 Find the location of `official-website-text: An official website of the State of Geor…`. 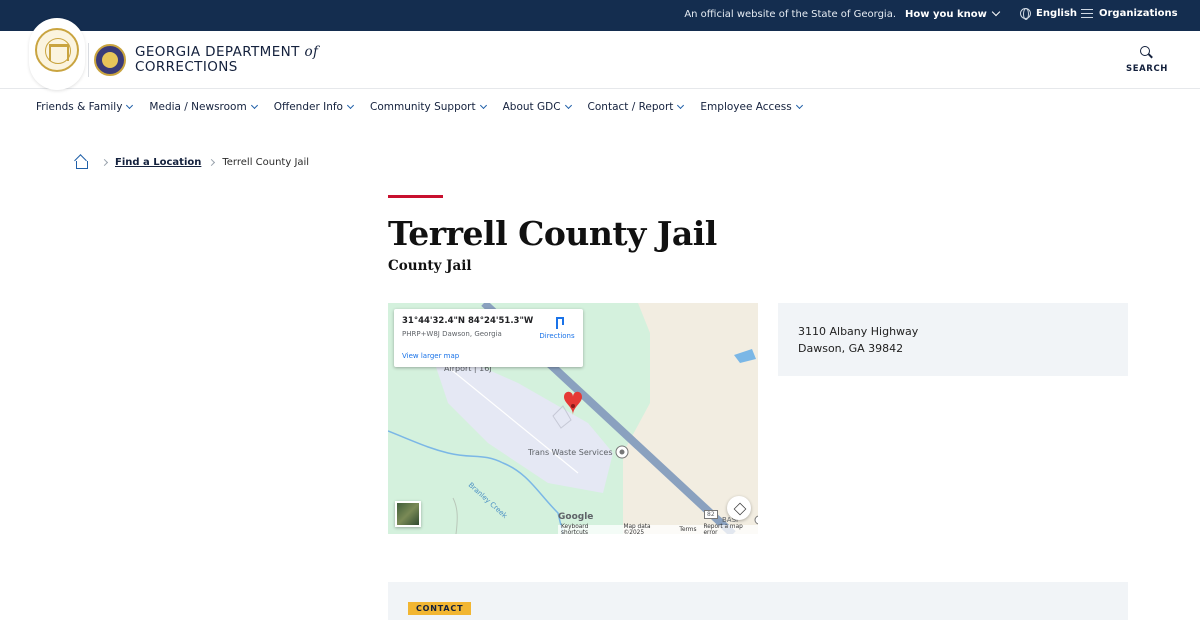

official-website-text: An official website of the State of Geor… is located at coordinates (790, 14).